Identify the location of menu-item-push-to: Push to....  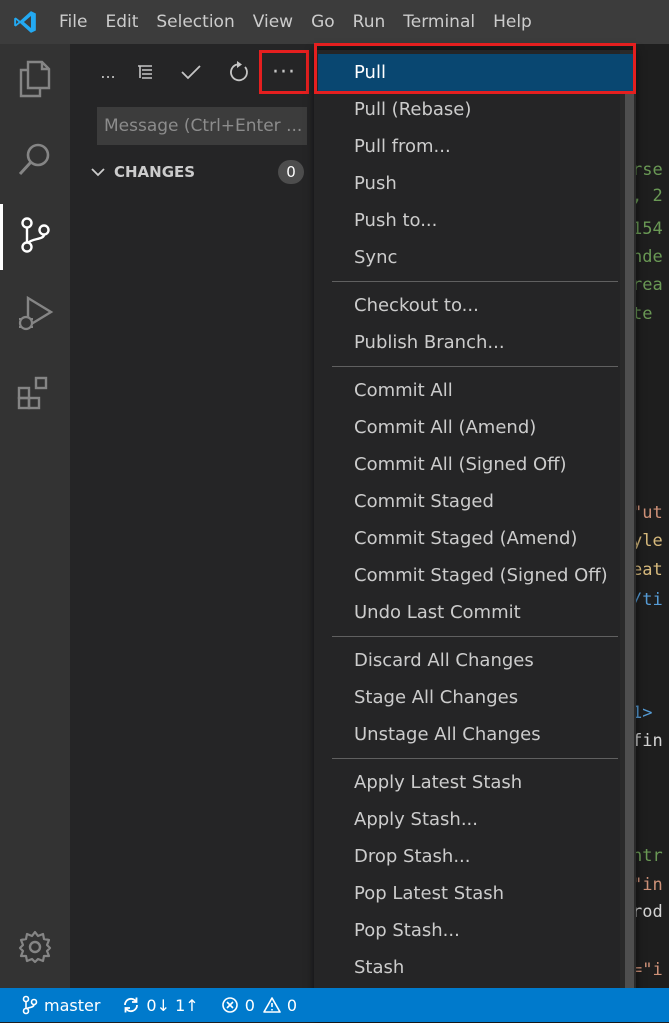
(467, 220).